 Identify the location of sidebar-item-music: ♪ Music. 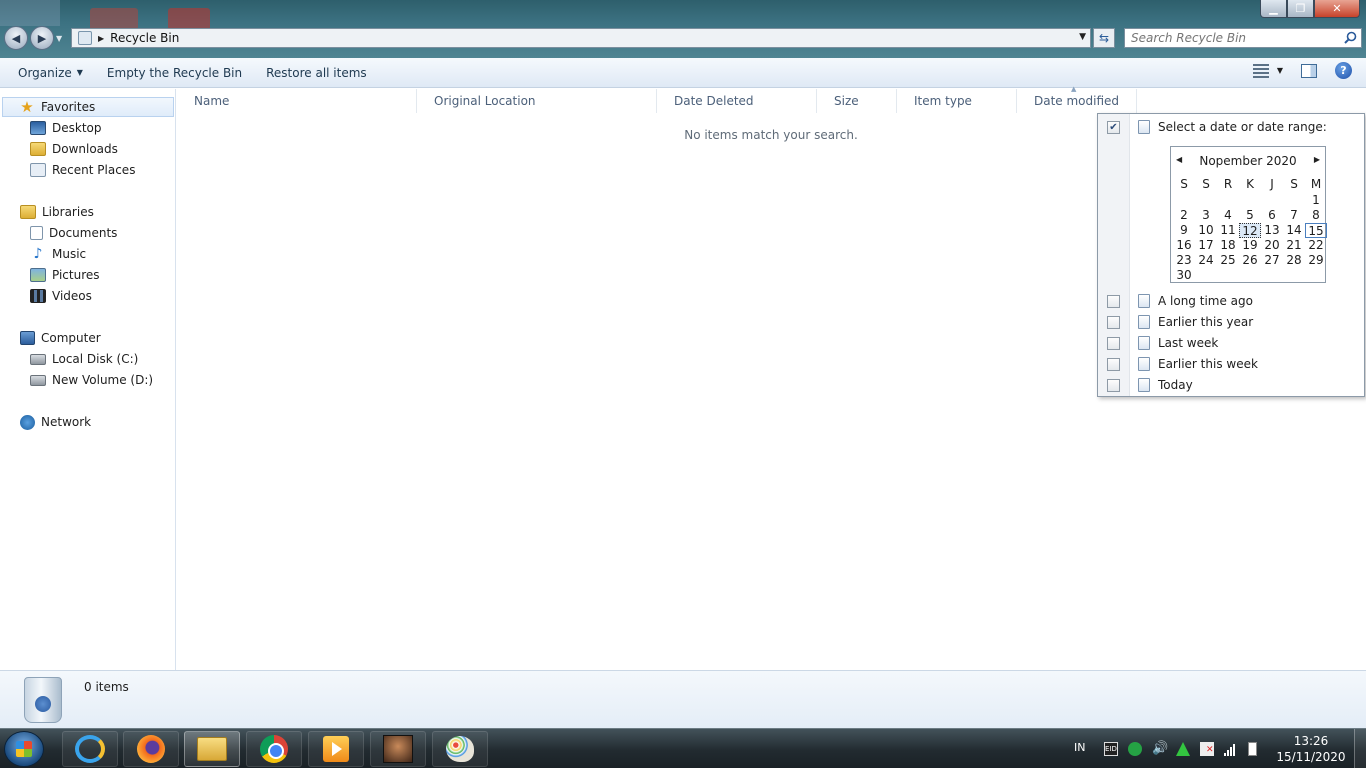
(58, 254).